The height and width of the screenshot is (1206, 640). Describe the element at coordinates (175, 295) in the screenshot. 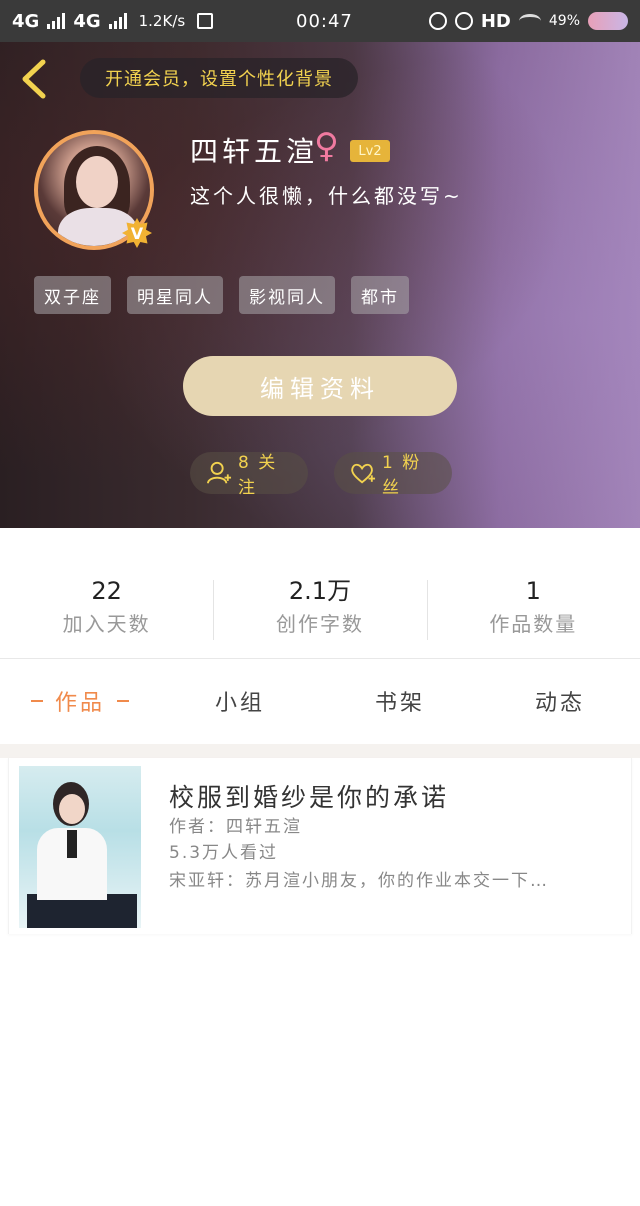

I see `tag-item: 明星同人` at that location.